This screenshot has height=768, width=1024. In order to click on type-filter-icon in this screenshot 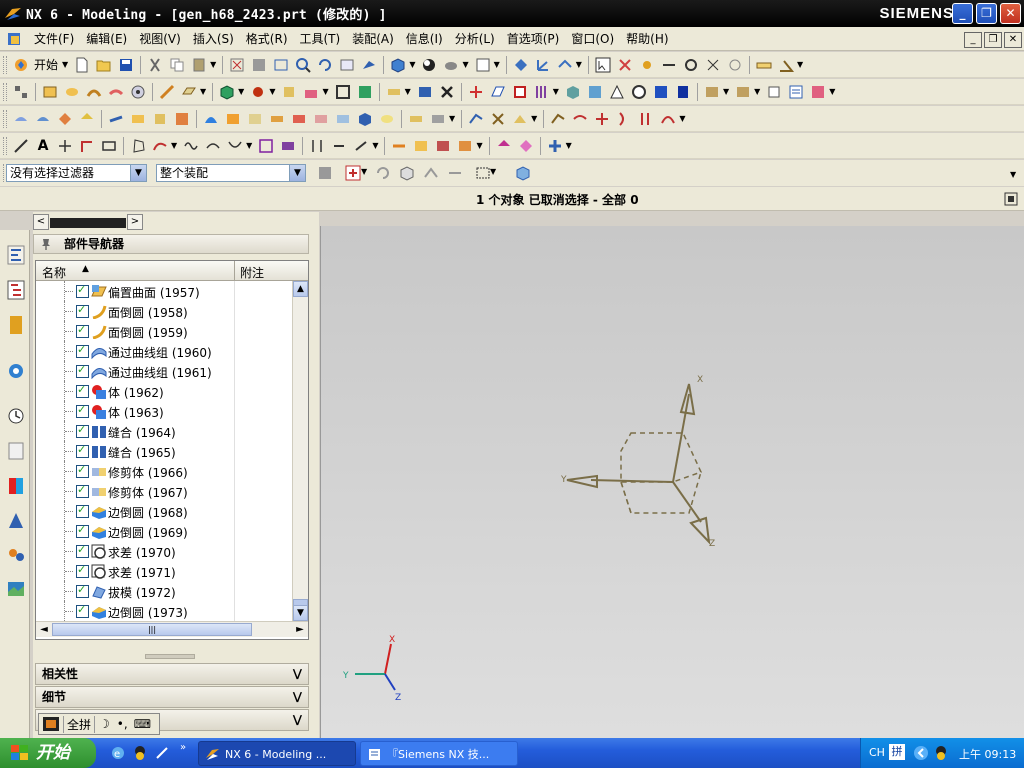, I will do `click(353, 173)`.